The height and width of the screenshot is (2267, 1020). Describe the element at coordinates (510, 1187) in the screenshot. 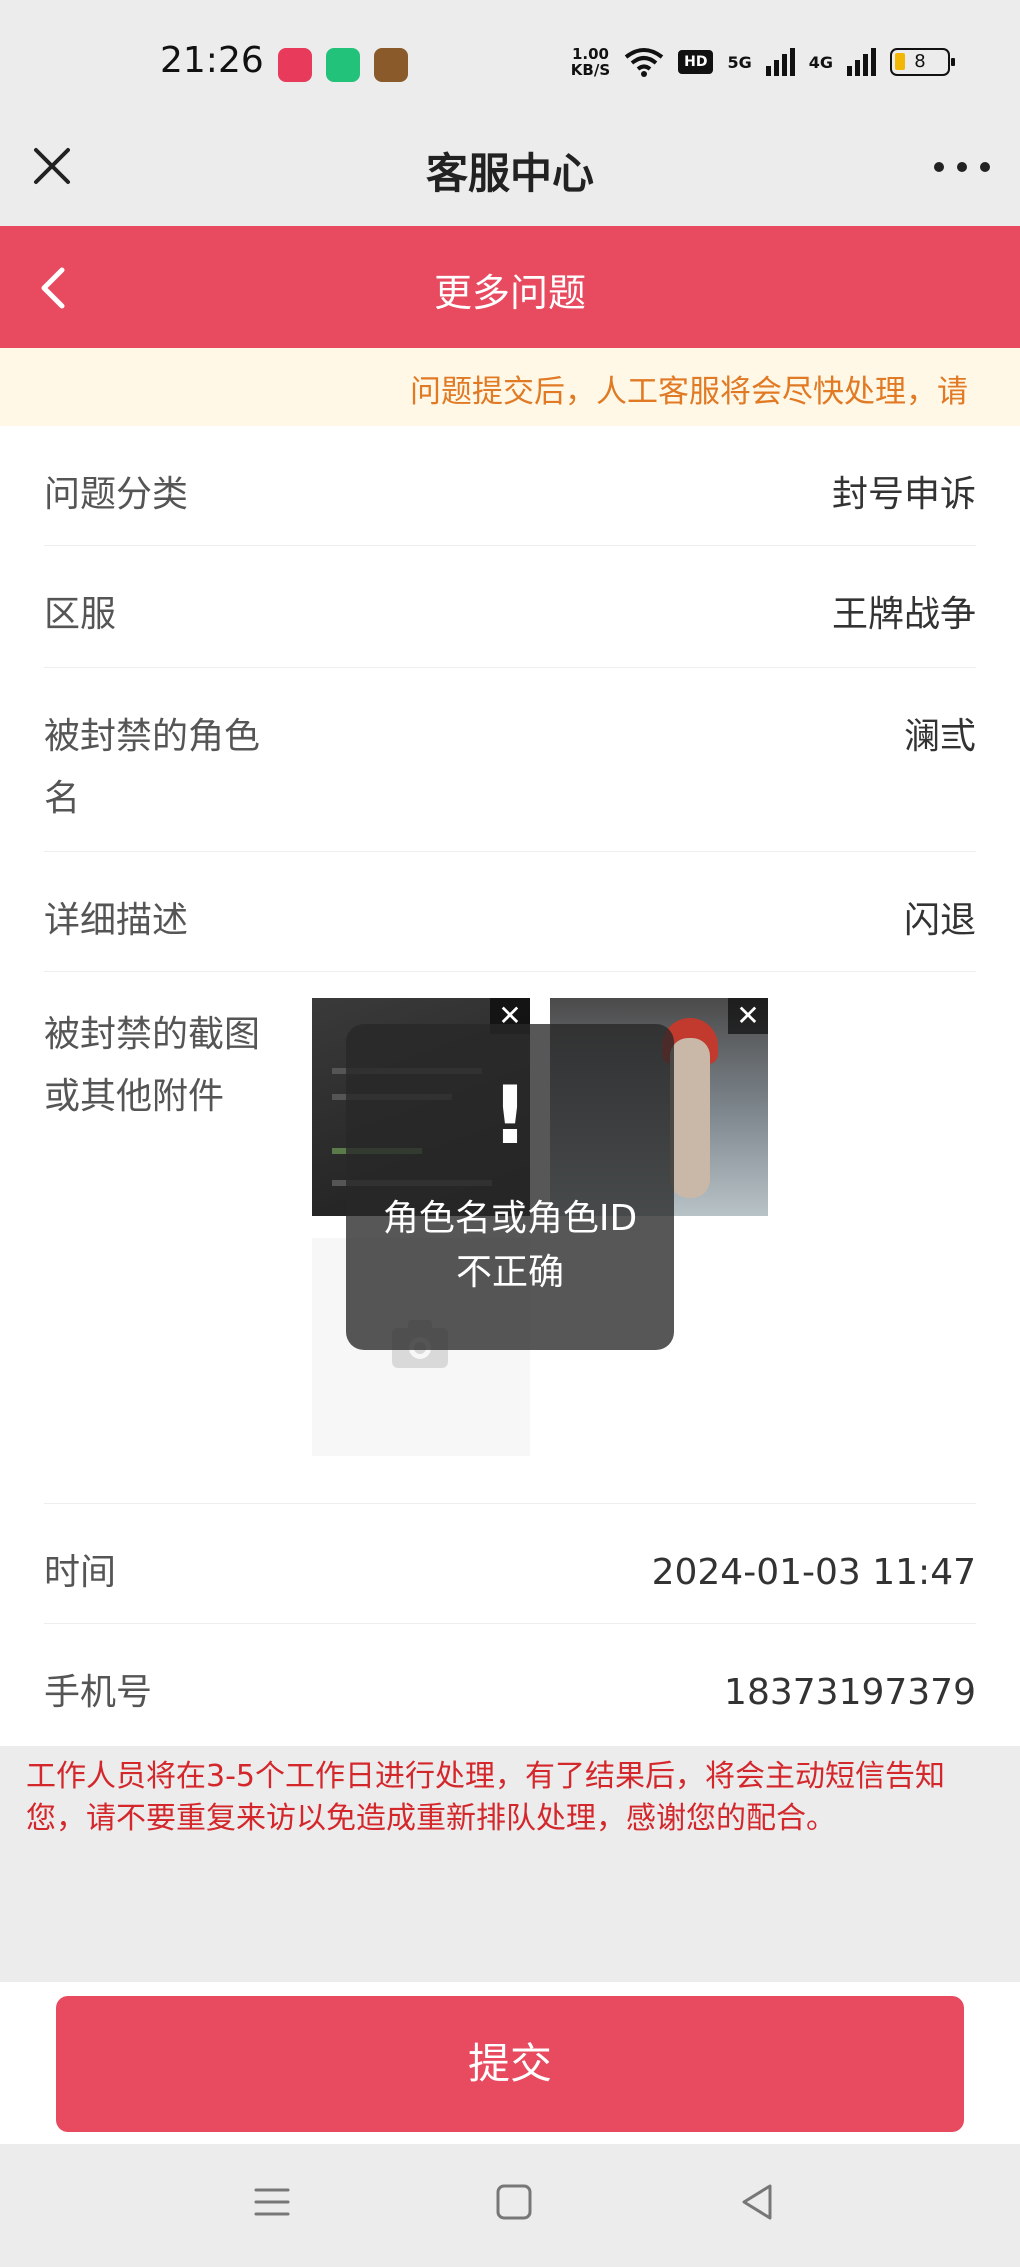

I see `error-toast: ! 角色名或角色ID不正确` at that location.